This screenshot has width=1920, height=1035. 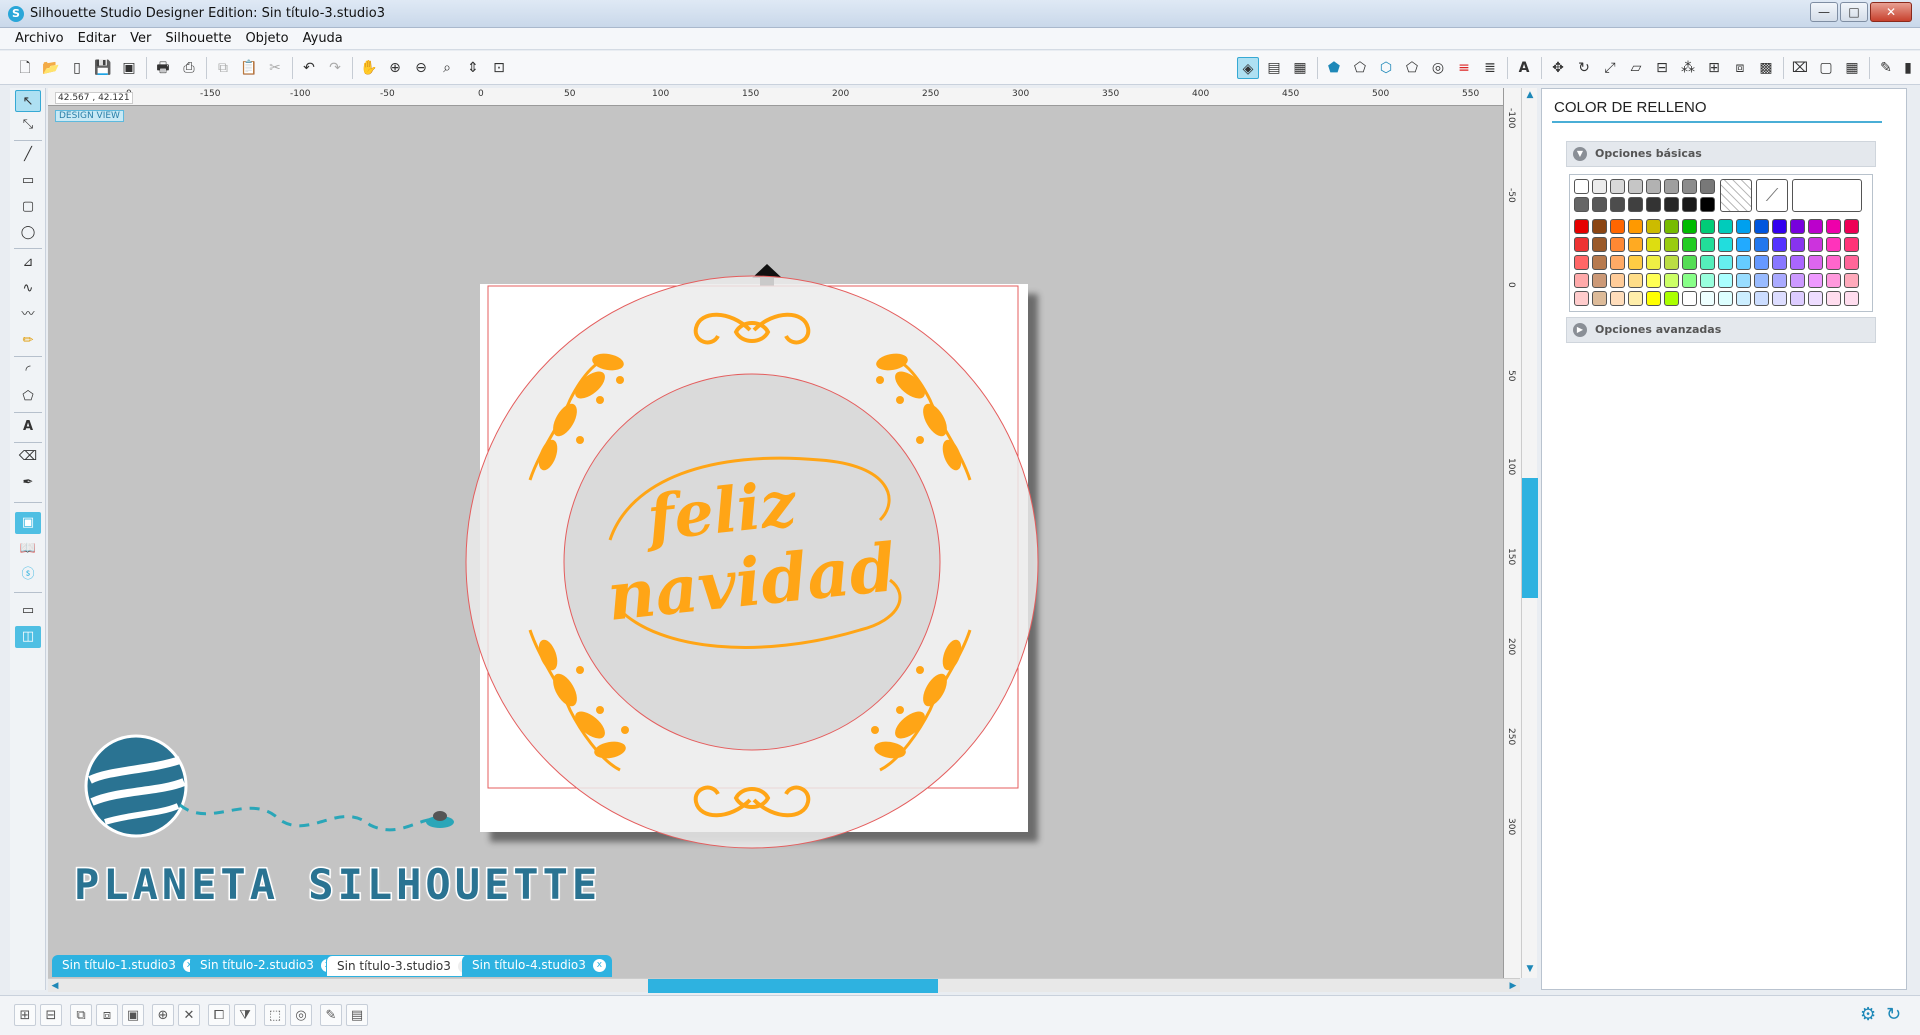 I want to click on single-view-icon: ▭, so click(x=28, y=611).